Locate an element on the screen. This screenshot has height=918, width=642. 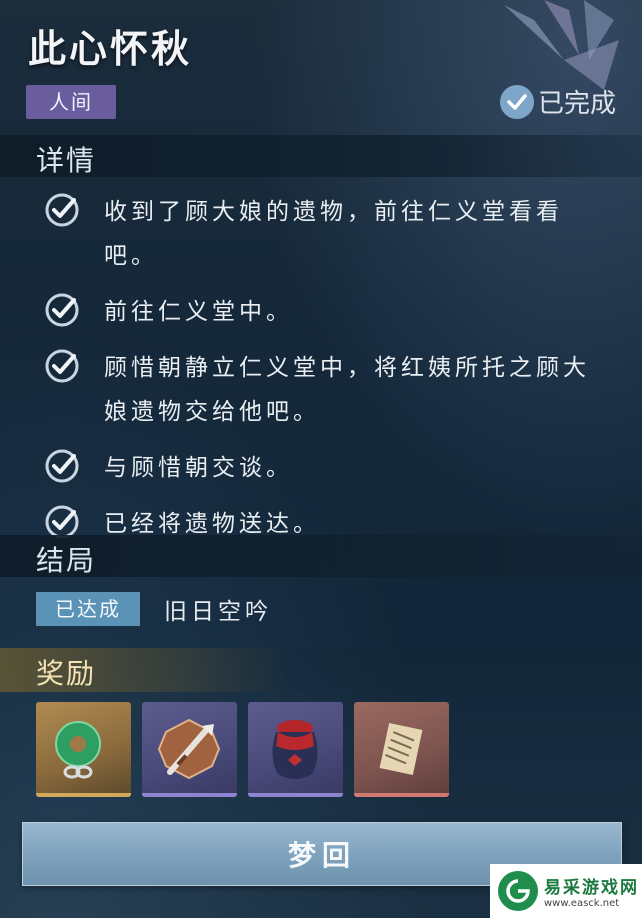
reward-list is located at coordinates (242, 749).